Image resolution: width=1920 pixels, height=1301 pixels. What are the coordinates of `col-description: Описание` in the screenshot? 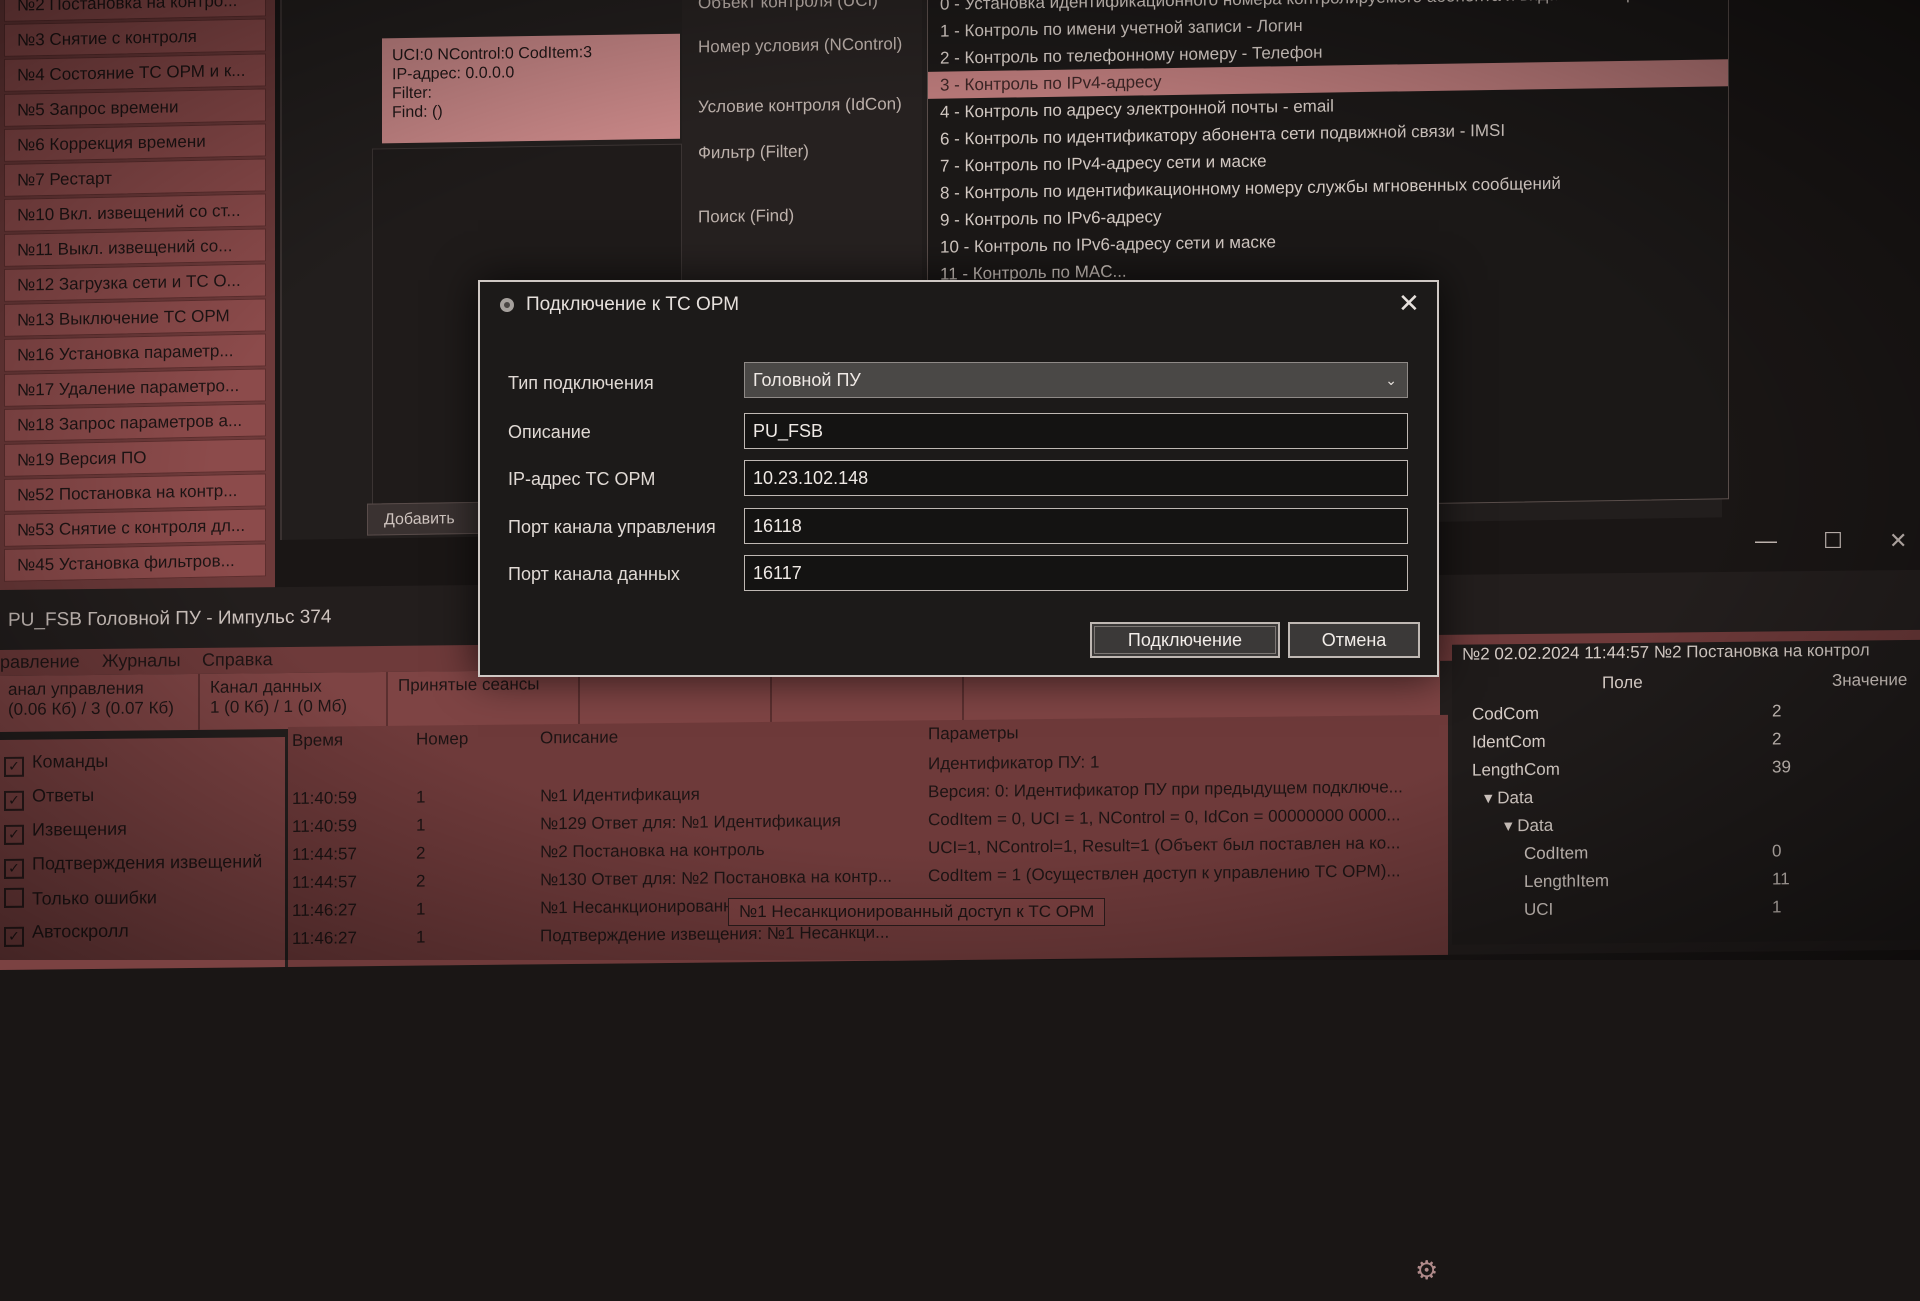 It's located at (579, 738).